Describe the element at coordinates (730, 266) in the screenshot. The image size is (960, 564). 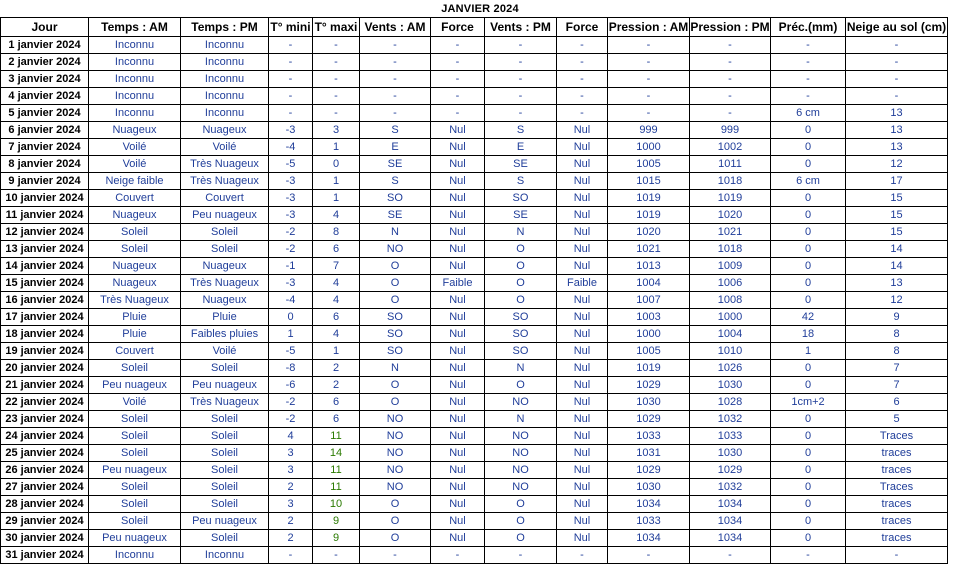
I see `col-pression-pm-cell: 1009` at that location.